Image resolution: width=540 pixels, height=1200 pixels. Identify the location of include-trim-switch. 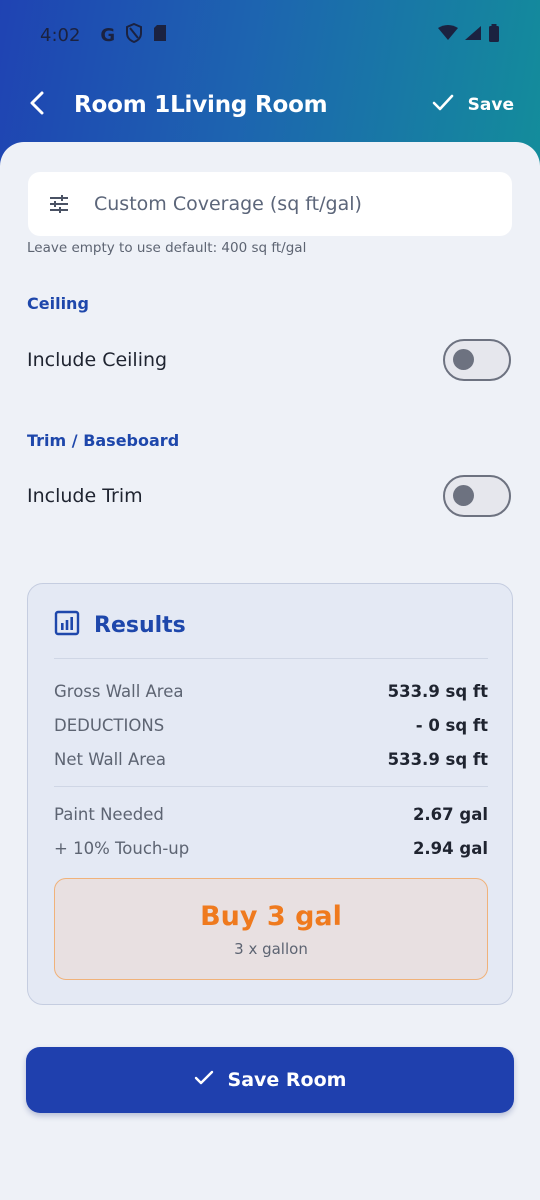
(477, 496).